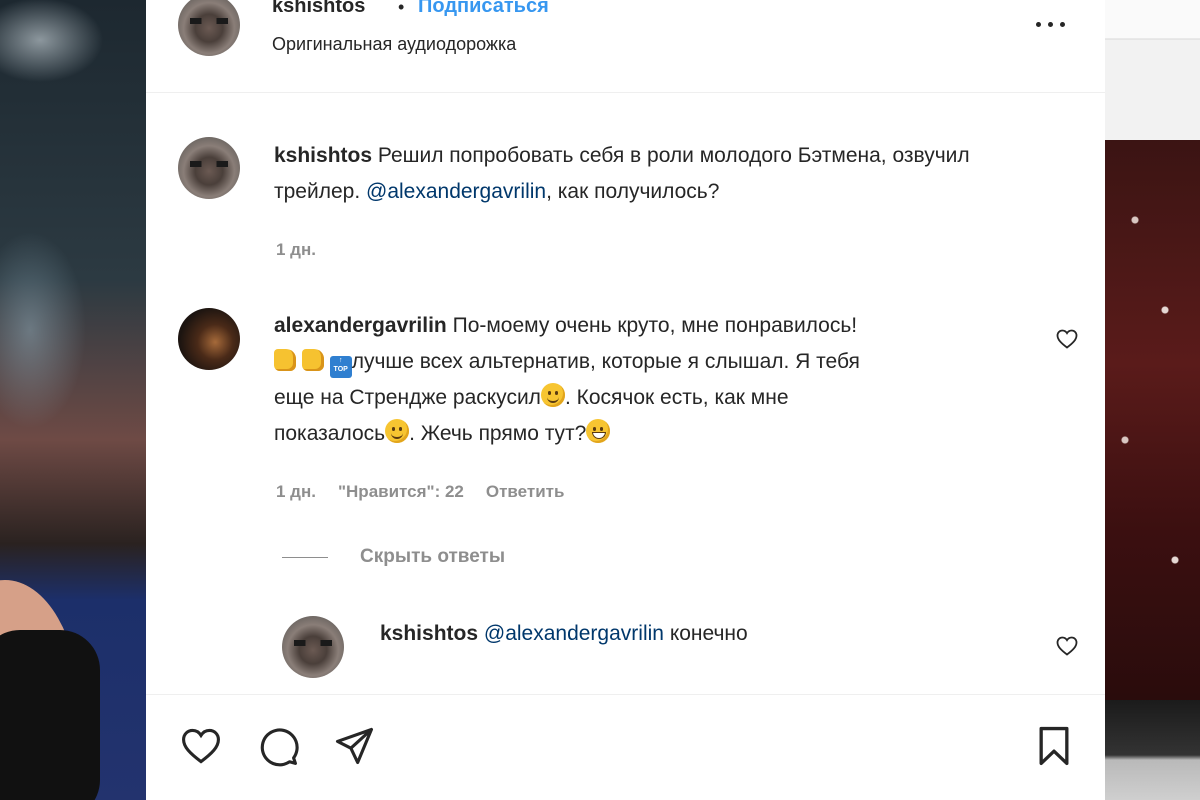 The image size is (1200, 800). I want to click on share-icon, so click(354, 746).